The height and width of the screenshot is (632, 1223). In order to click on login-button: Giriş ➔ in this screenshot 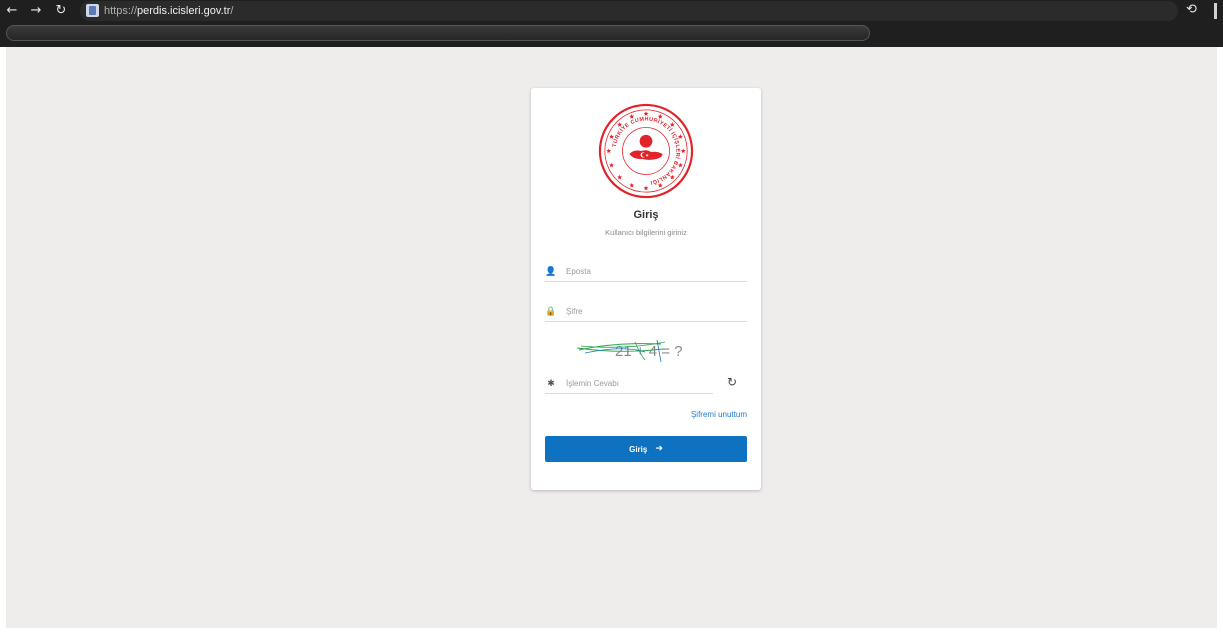, I will do `click(646, 449)`.